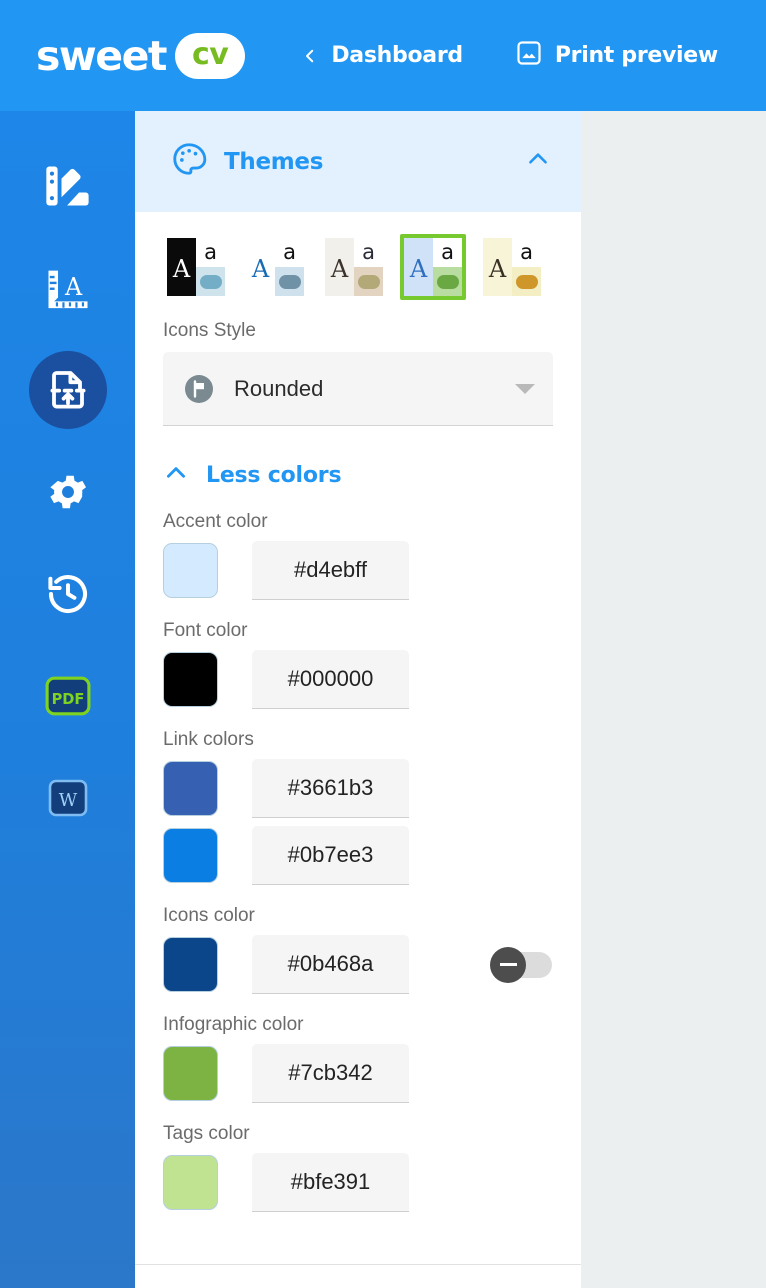  I want to click on sidebar-item-typography: A, so click(68, 288).